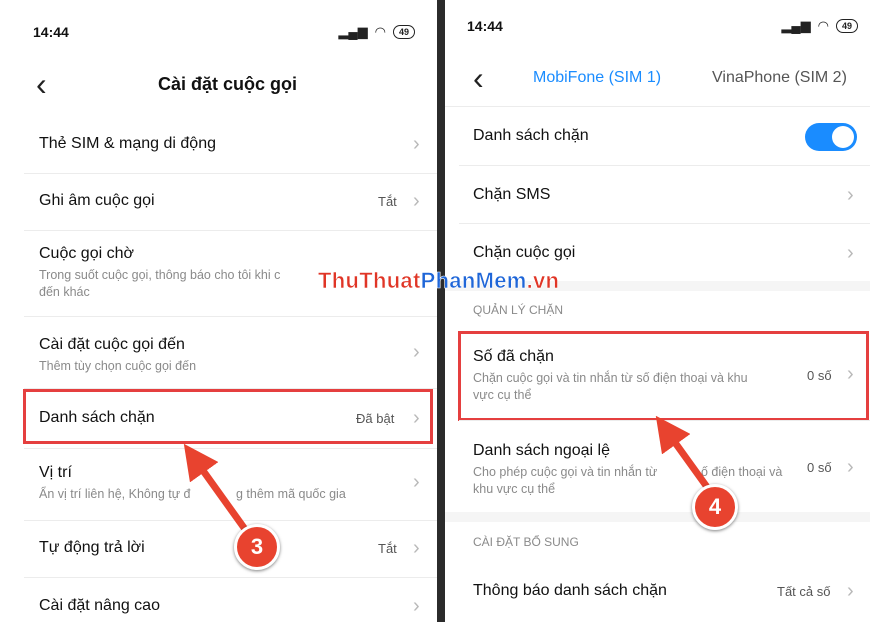 Image resolution: width=870 pixels, height=622 pixels. Describe the element at coordinates (543, 281) in the screenshot. I see `watermark-part3: .vn` at that location.